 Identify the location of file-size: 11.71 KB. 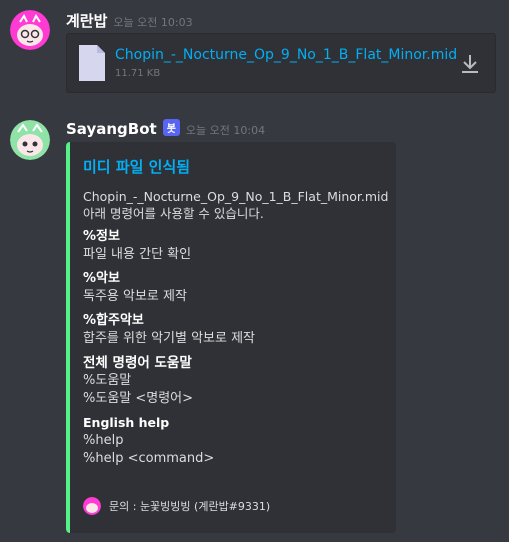
(138, 73).